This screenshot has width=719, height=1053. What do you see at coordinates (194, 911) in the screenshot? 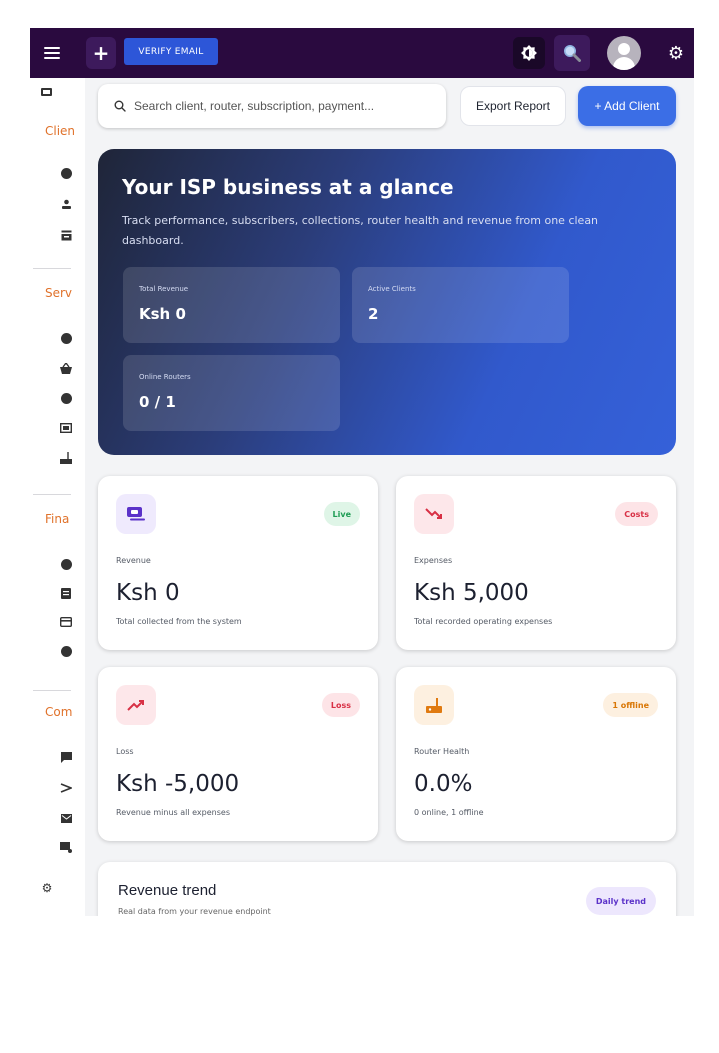
I see `panel-subtitle: Real data from your revenue endpoint` at bounding box center [194, 911].